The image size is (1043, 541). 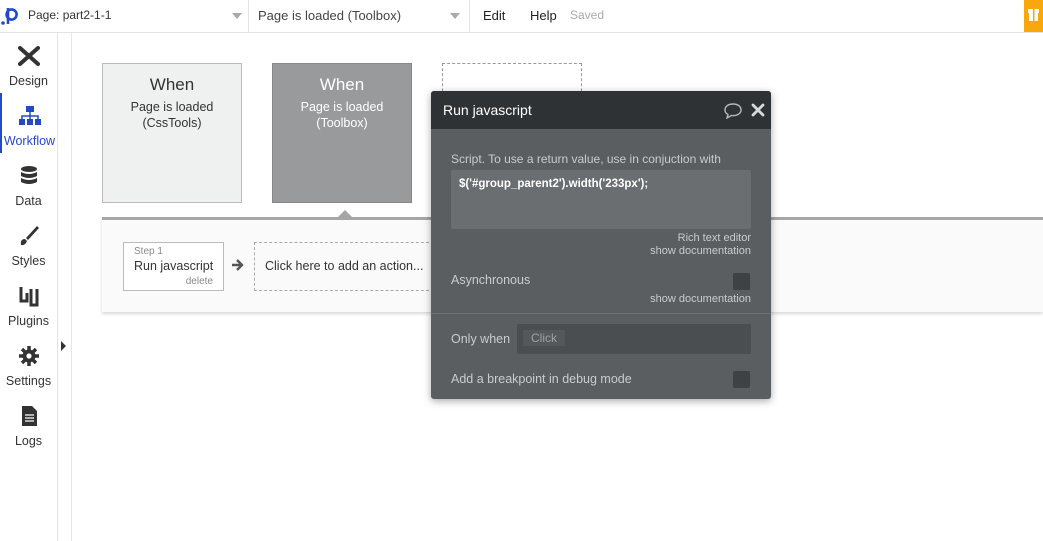 I want to click on gift-icon, so click(x=1033, y=15).